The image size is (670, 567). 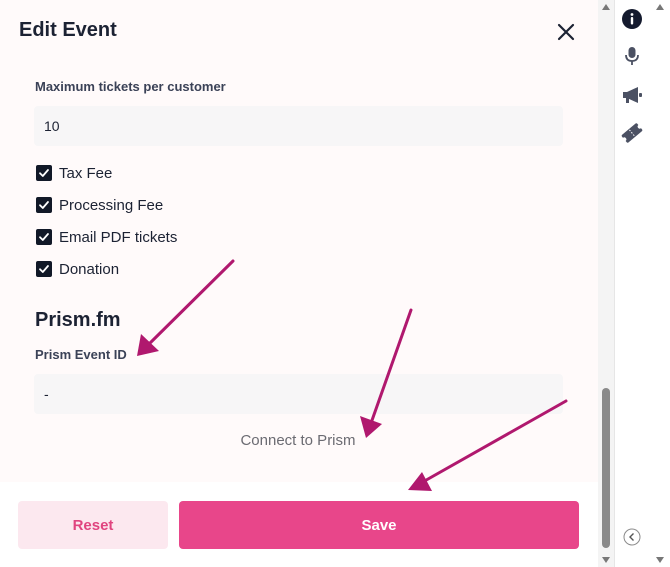 I want to click on prism-event-id-label: Prism Event ID, so click(x=81, y=354).